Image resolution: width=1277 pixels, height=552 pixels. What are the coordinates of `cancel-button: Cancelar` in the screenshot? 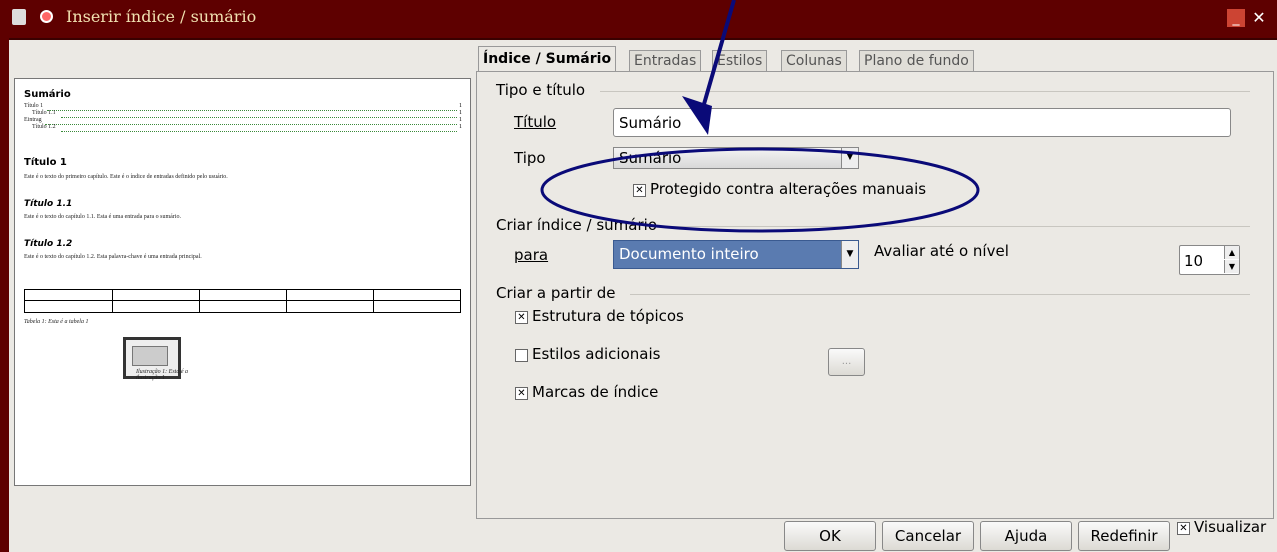 It's located at (928, 536).